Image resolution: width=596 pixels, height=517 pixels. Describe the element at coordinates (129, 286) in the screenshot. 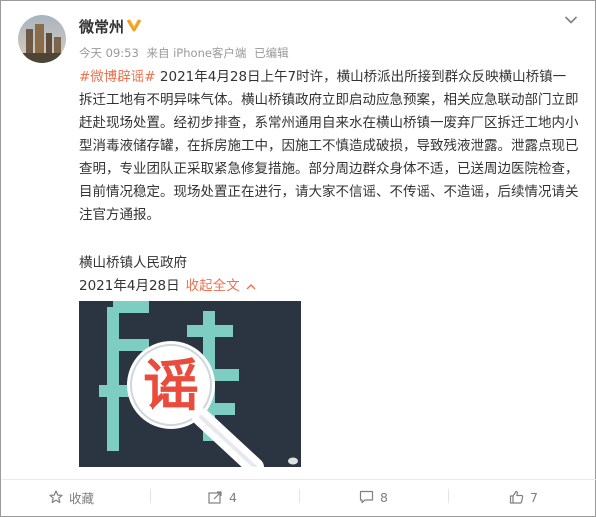

I see `post-date: 2021年4月28日` at that location.